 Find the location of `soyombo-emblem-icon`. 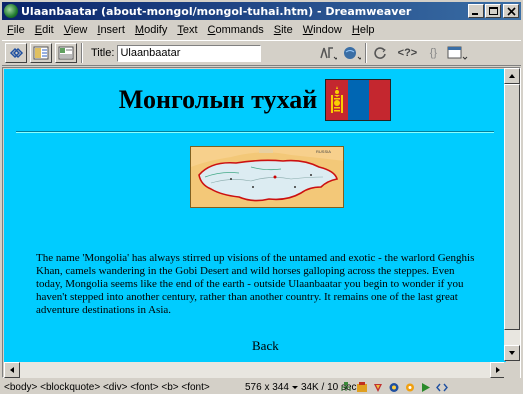

soyombo-emblem-icon is located at coordinates (337, 99).